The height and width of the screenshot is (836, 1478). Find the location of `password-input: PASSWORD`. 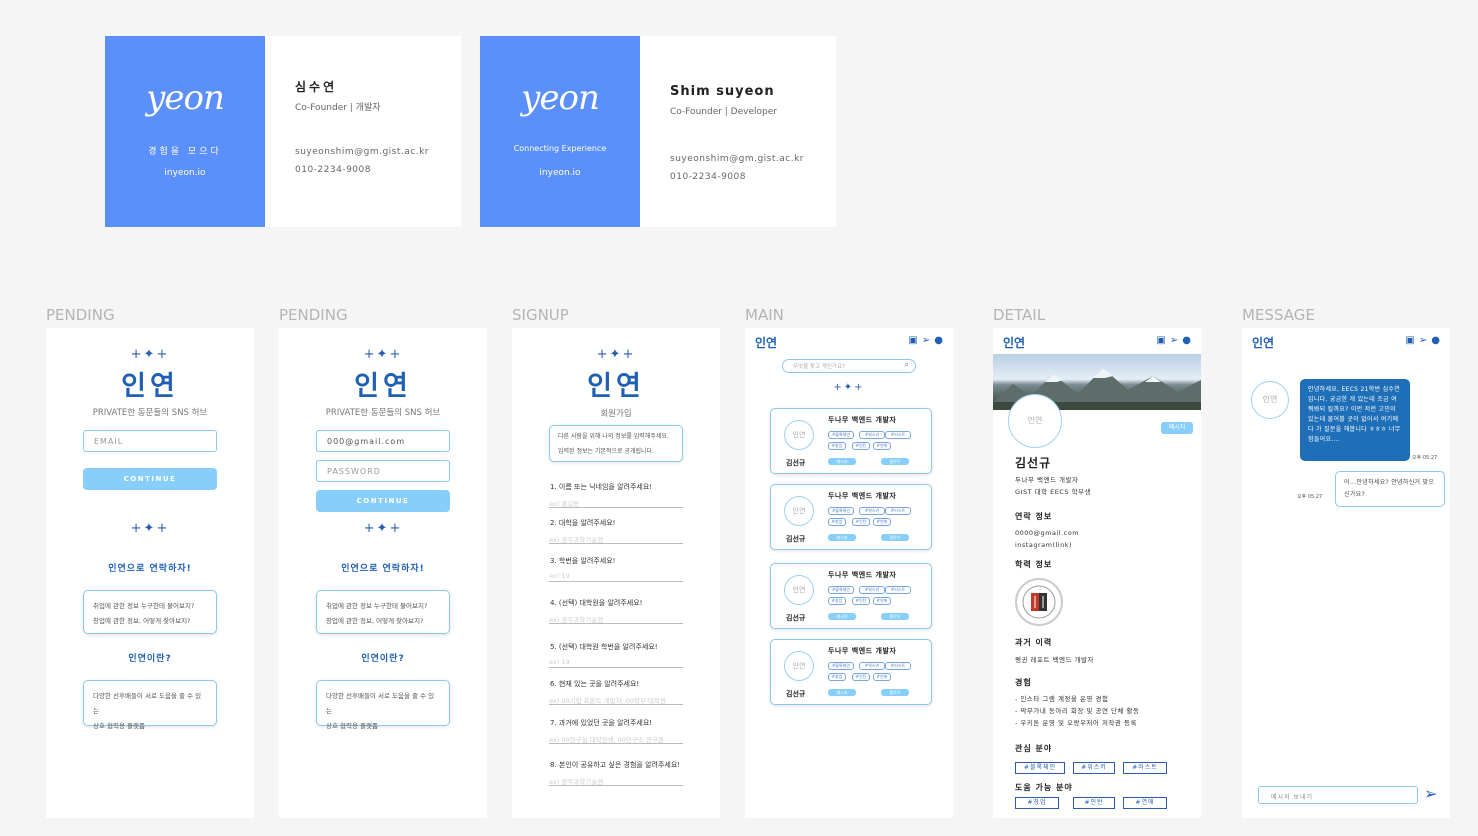

password-input: PASSWORD is located at coordinates (383, 471).